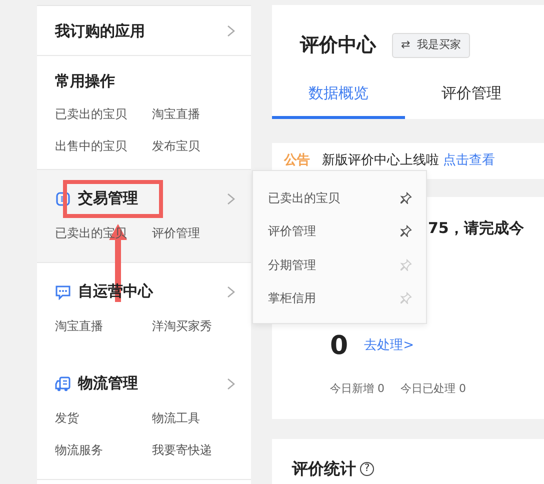 The height and width of the screenshot is (484, 544). Describe the element at coordinates (292, 265) in the screenshot. I see `flyout-item: 分期管理` at that location.